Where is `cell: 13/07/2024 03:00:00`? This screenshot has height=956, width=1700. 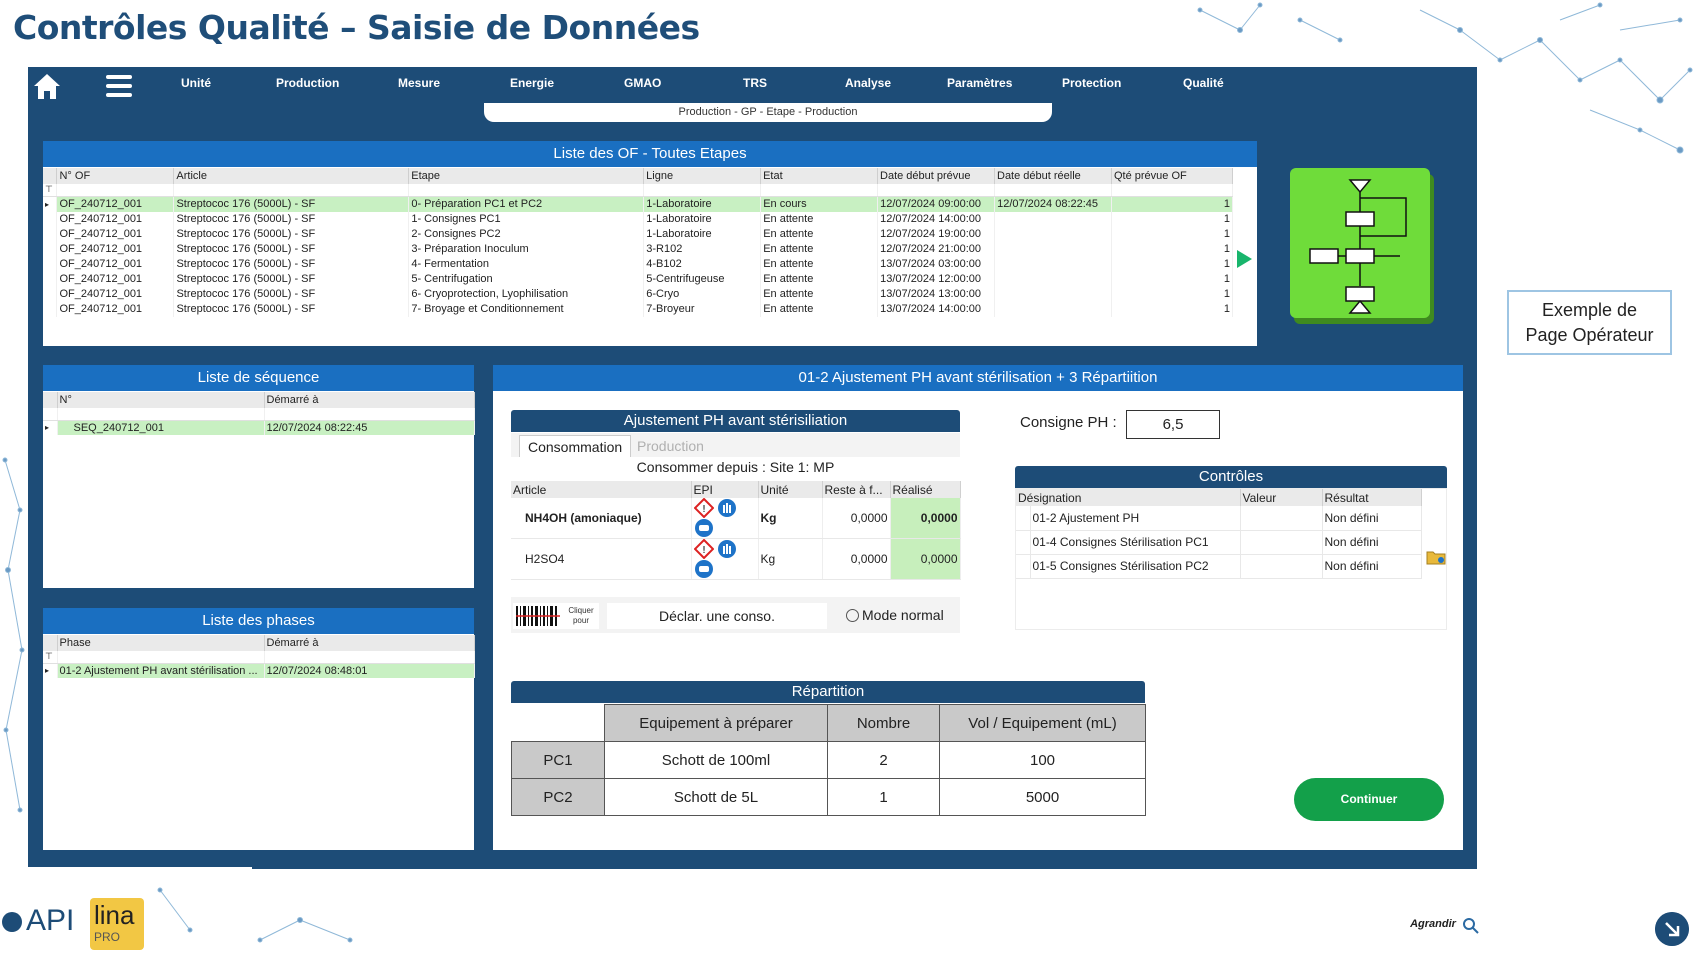 cell: 13/07/2024 03:00:00 is located at coordinates (936, 264).